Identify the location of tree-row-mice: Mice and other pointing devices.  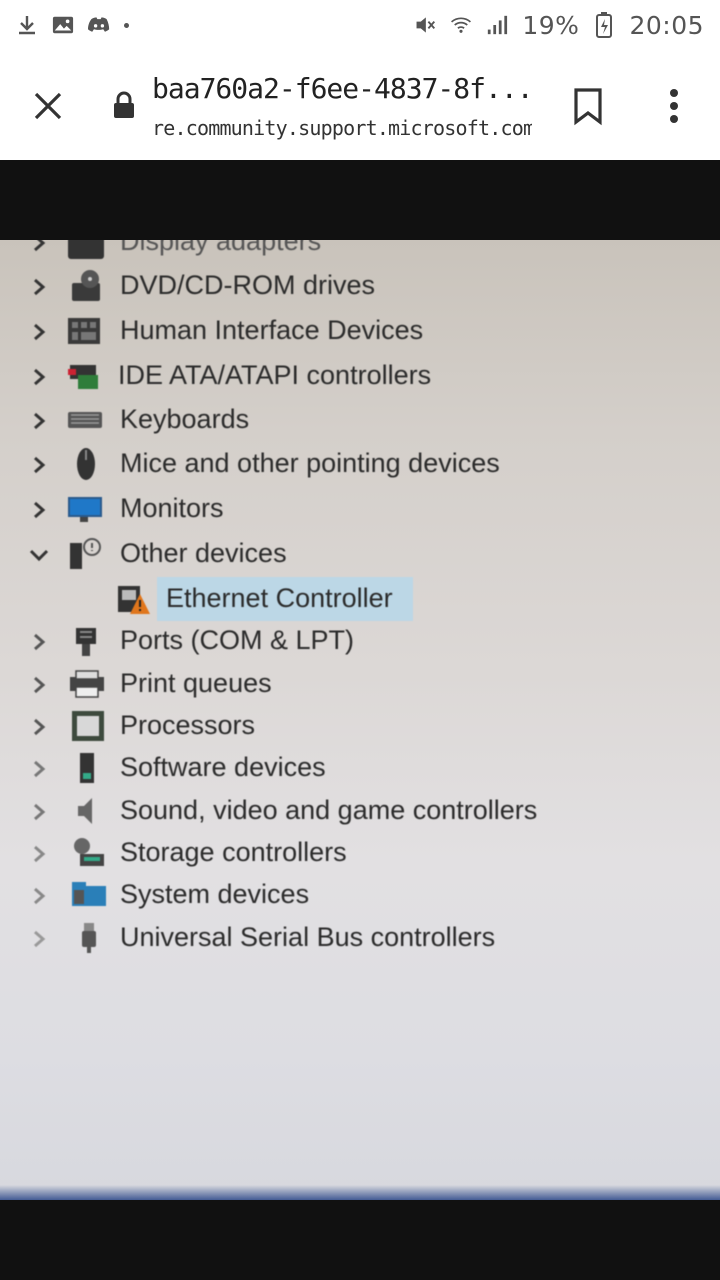
(360, 464).